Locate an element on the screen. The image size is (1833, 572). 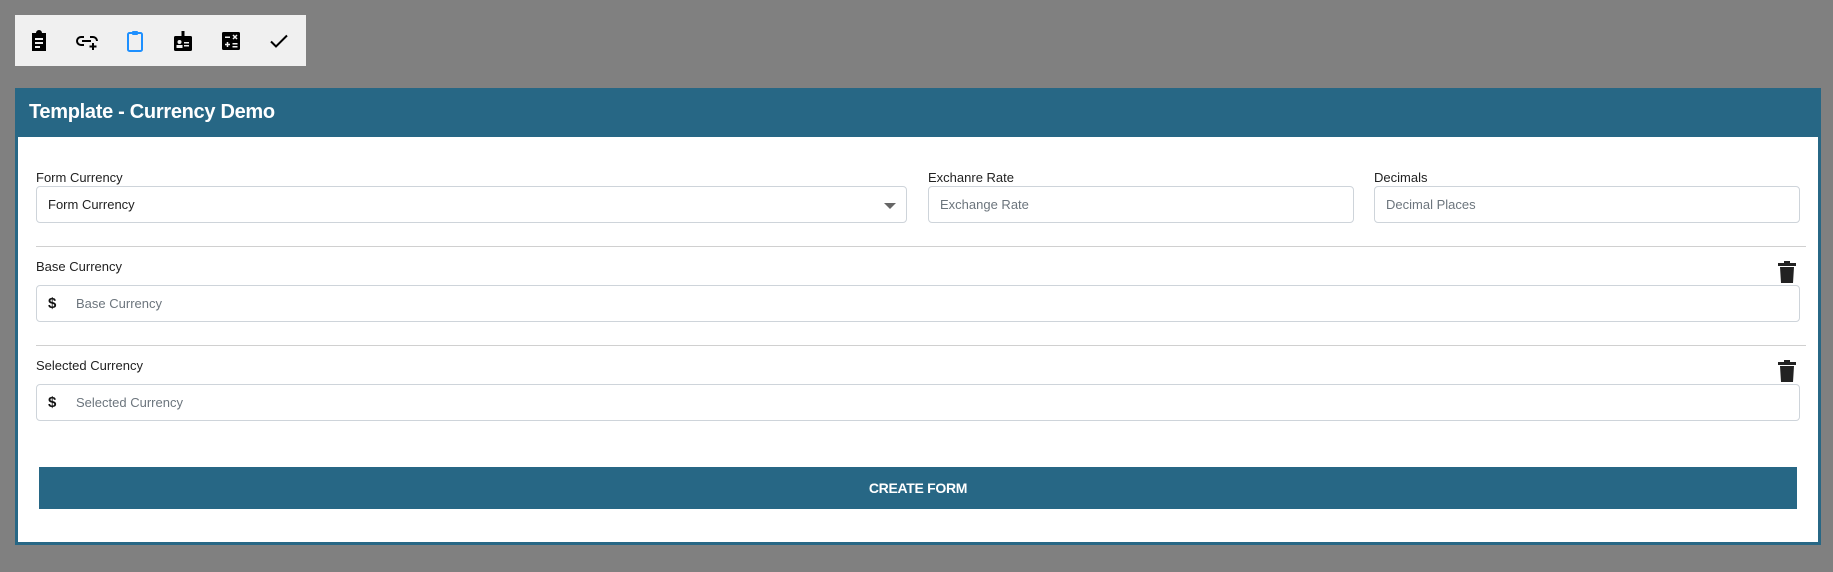
exchange-rate-input: Exchange Rate is located at coordinates (1141, 204).